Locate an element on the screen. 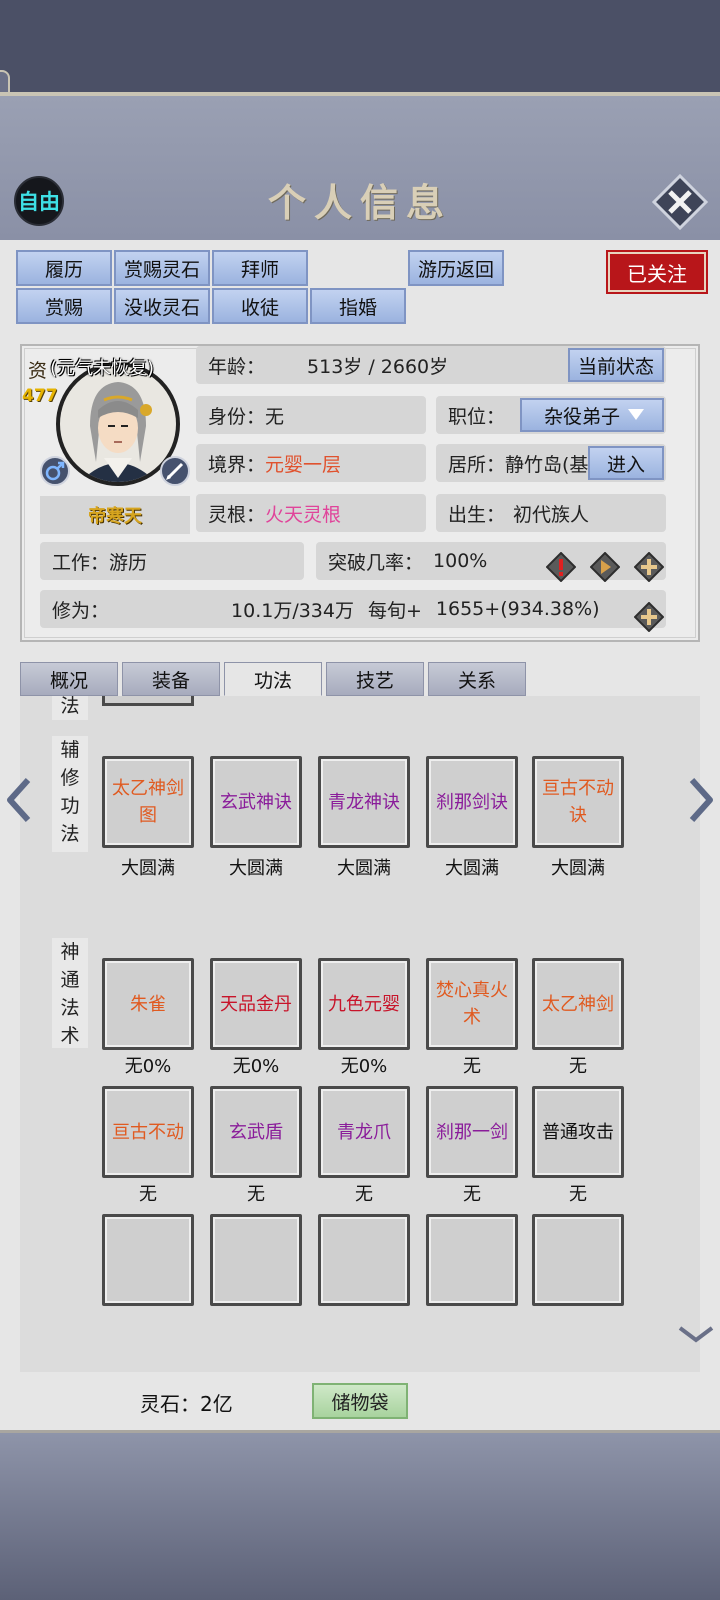 This screenshot has width=720, height=1600. character-portrait-icon is located at coordinates (118, 424).